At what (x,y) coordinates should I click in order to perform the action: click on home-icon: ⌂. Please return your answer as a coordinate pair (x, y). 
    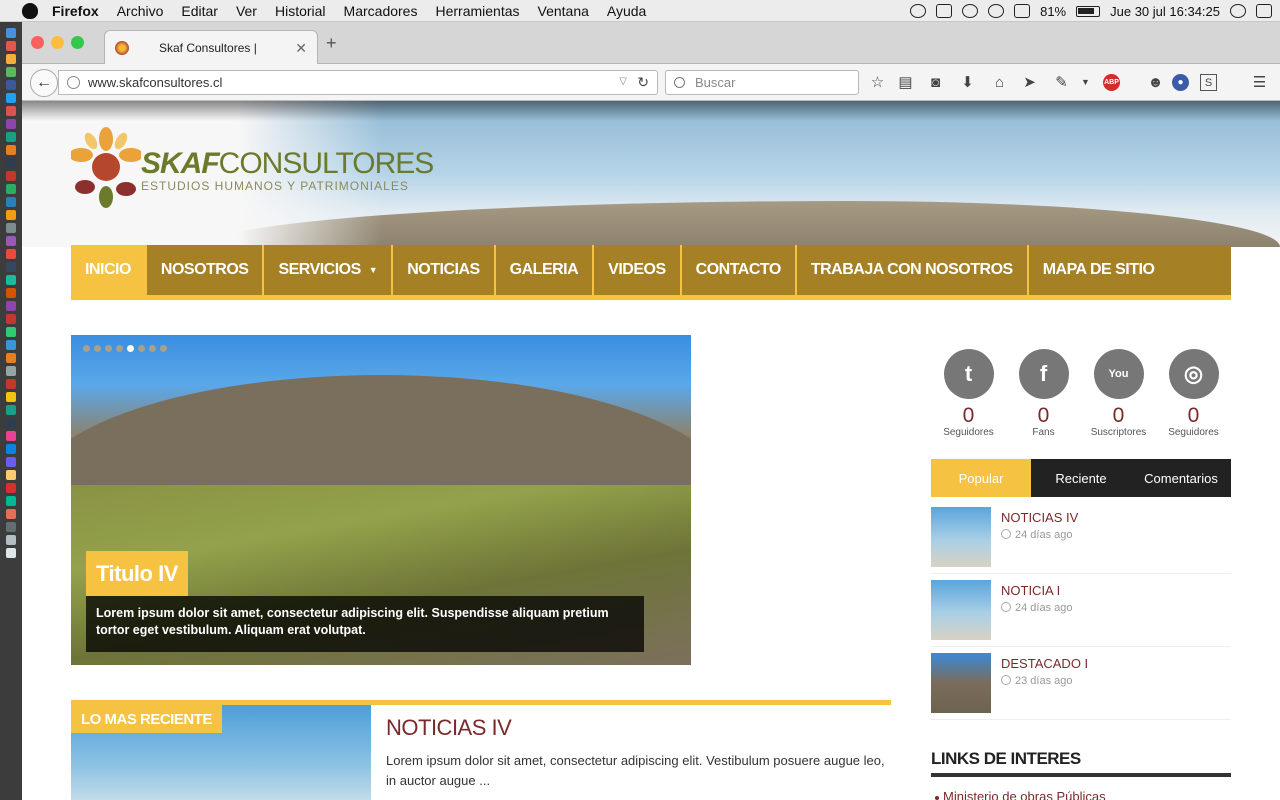
    Looking at the image, I should click on (999, 82).